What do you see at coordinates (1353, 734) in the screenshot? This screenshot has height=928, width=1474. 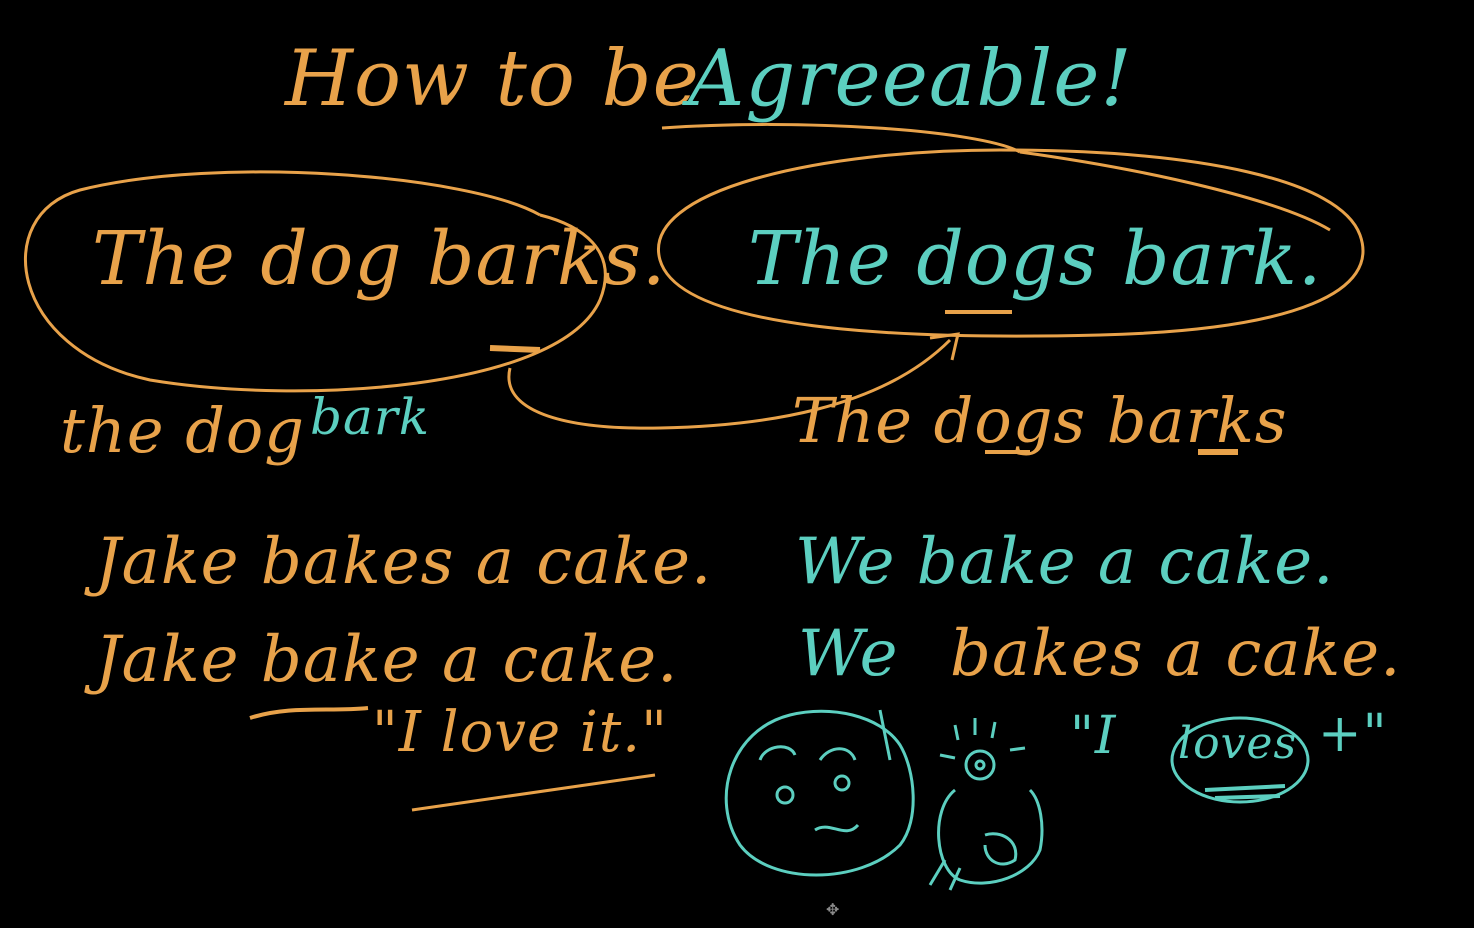 I see `quote-close: +"` at bounding box center [1353, 734].